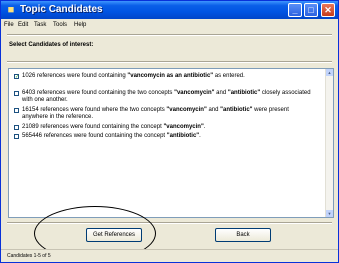  I want to click on scroll-down-icon: ▼, so click(329, 213).